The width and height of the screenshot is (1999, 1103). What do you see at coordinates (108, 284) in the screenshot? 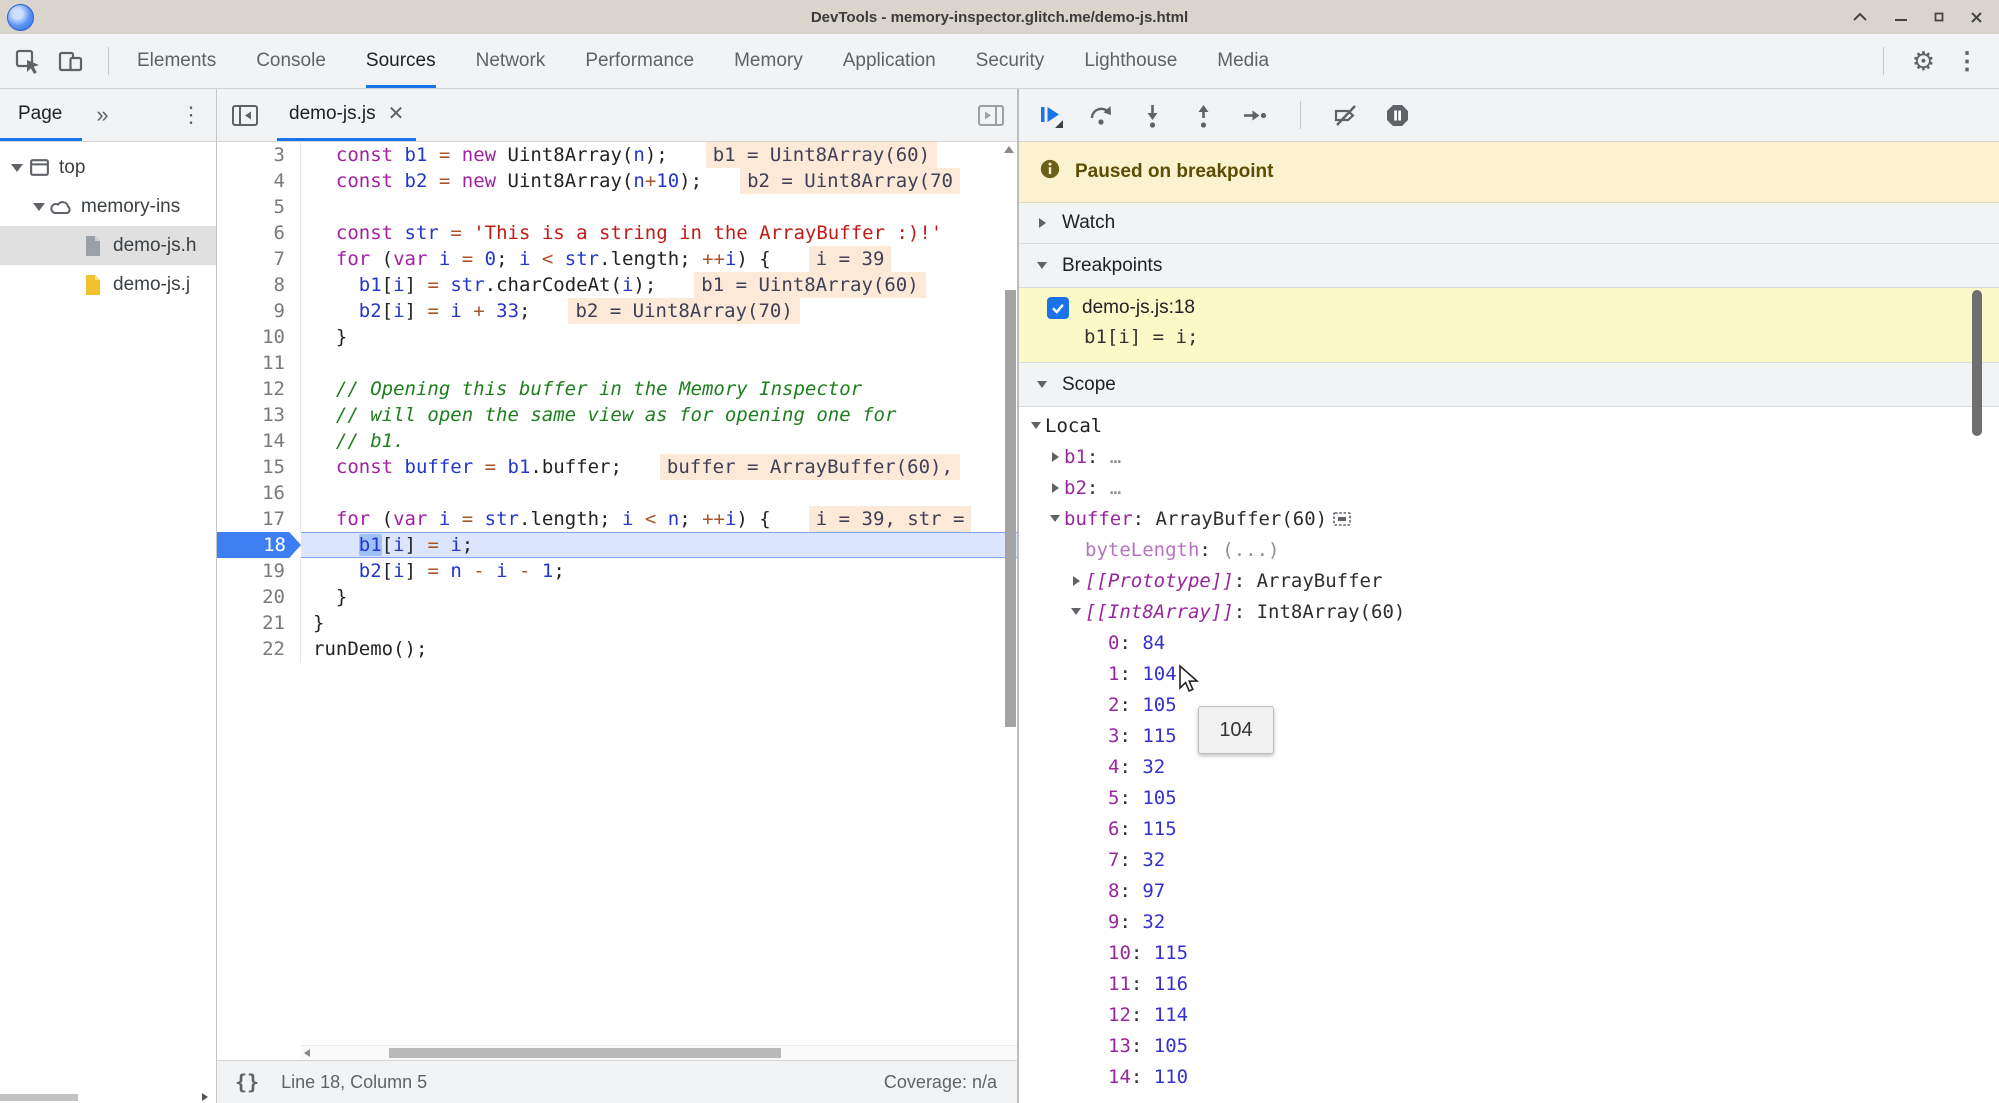
I see `sidebar-item-demo-js-j: demo-js.j` at bounding box center [108, 284].